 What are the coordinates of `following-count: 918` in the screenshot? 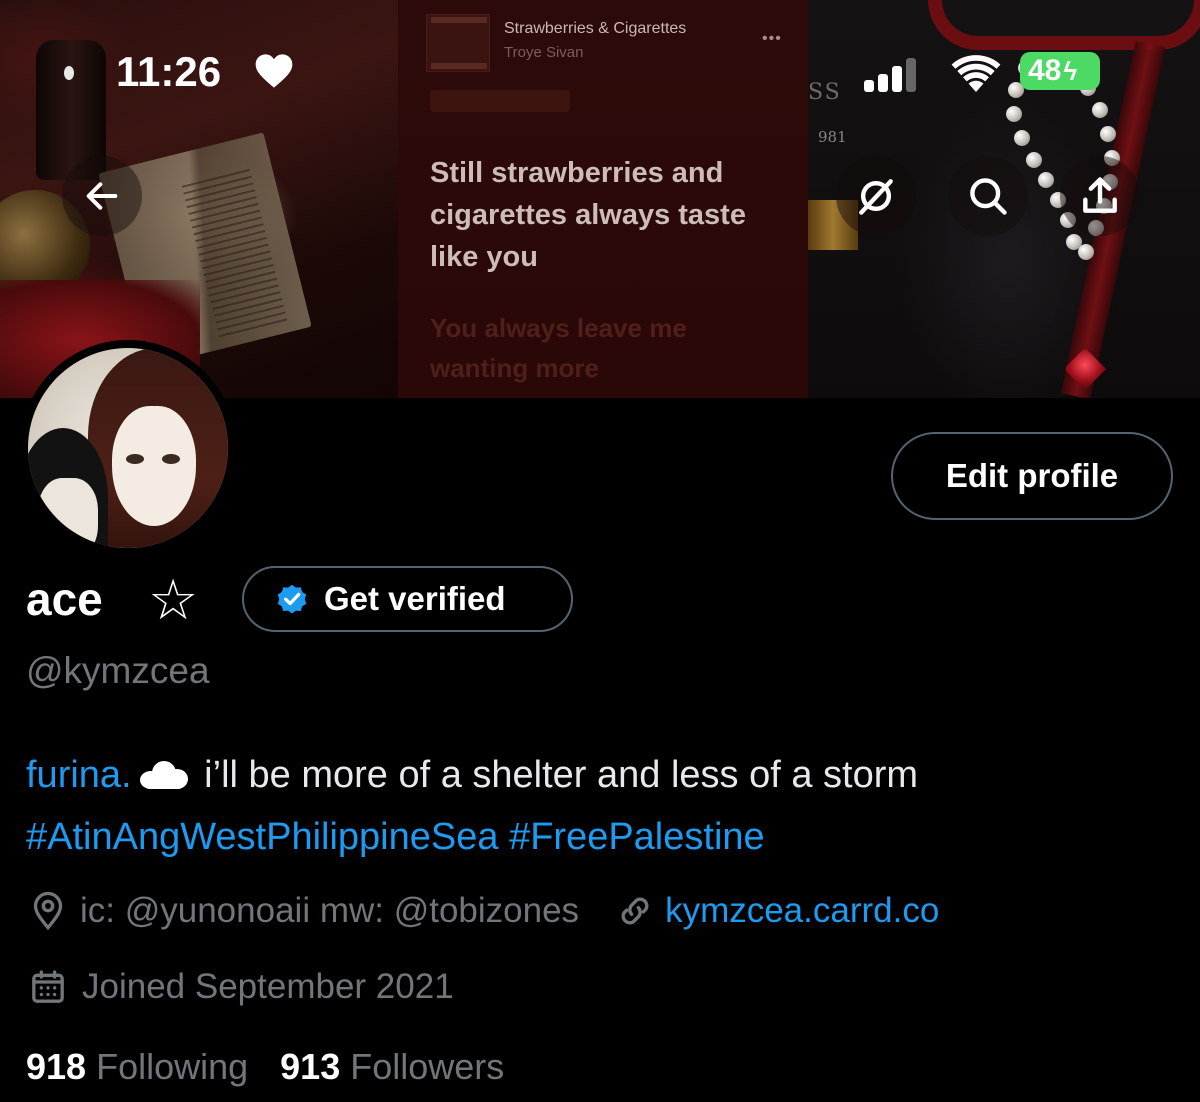 It's located at (56, 1066).